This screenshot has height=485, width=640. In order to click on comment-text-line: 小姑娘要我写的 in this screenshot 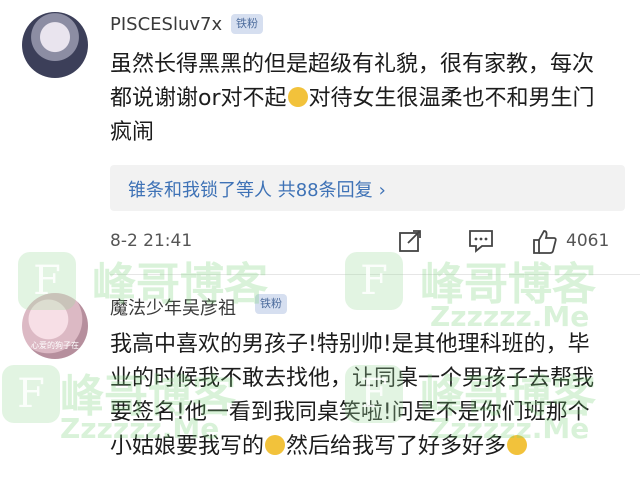, I will do `click(187, 446)`.